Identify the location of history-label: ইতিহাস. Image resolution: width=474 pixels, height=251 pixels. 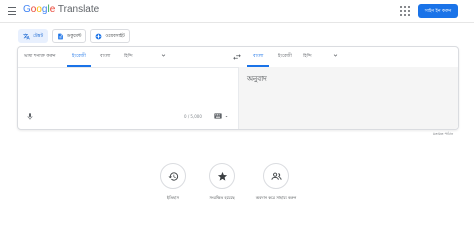
(173, 197).